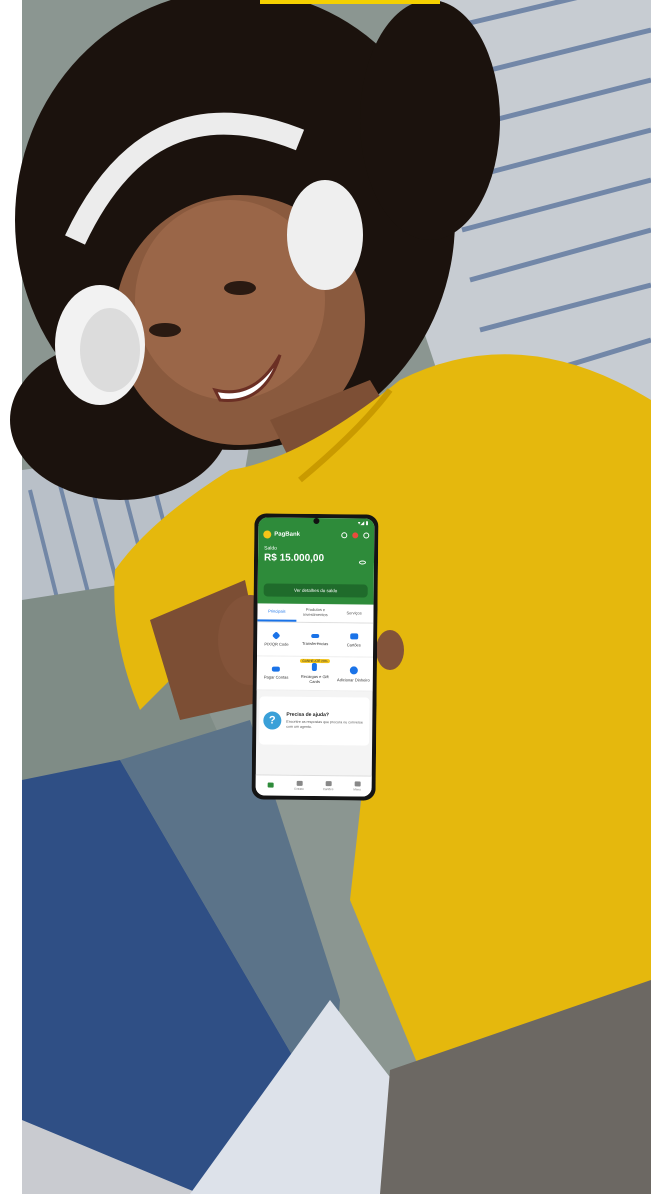  Describe the element at coordinates (294, 558) in the screenshot. I see `balance-value: R$ 15.000,00` at that location.